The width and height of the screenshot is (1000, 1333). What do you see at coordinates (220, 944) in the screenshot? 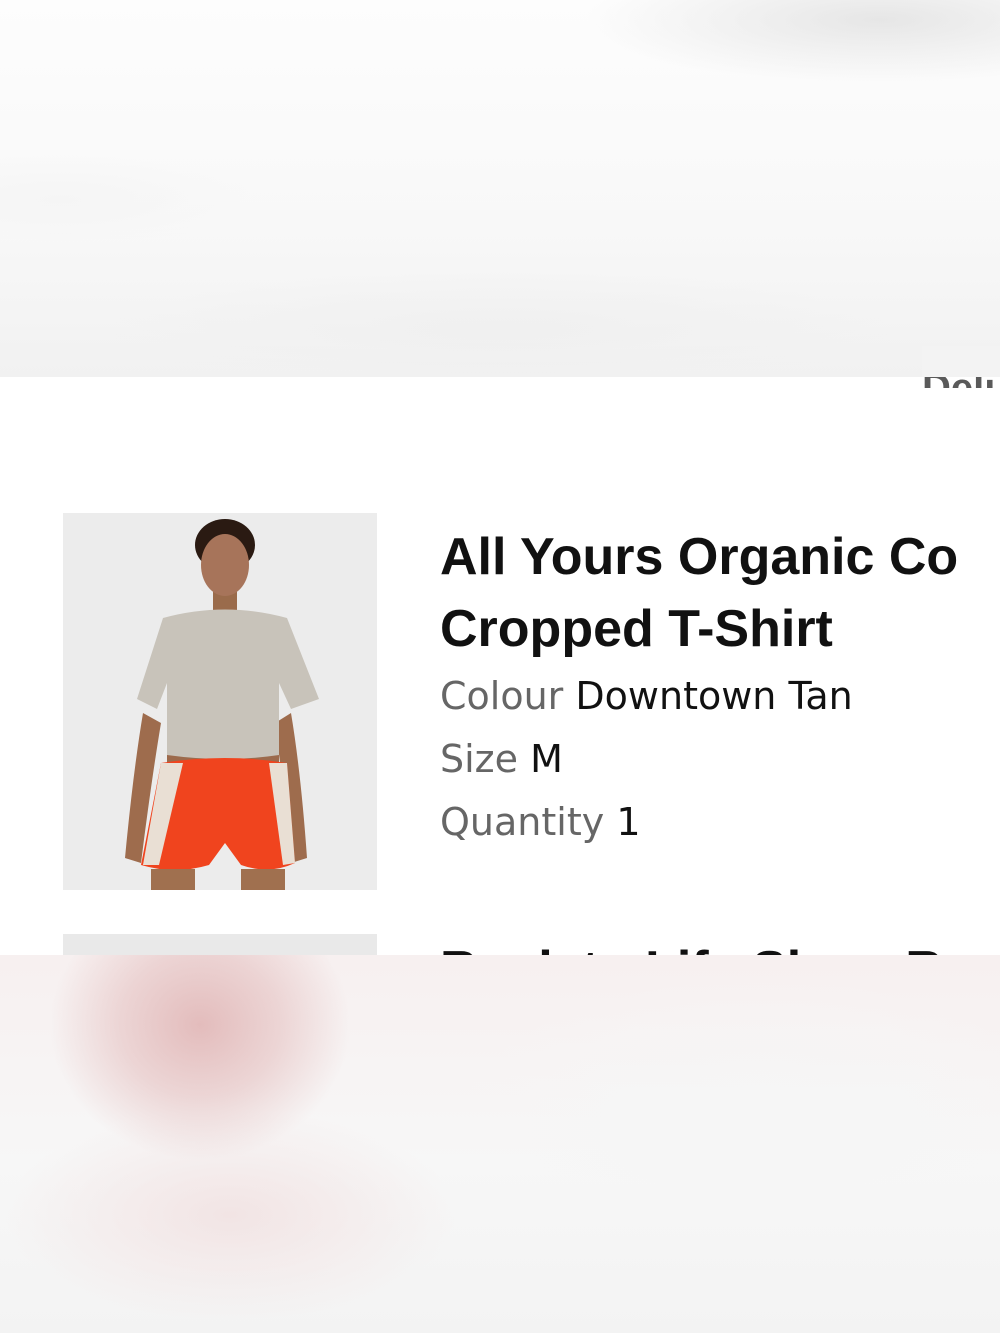
I see `next-product-image` at bounding box center [220, 944].